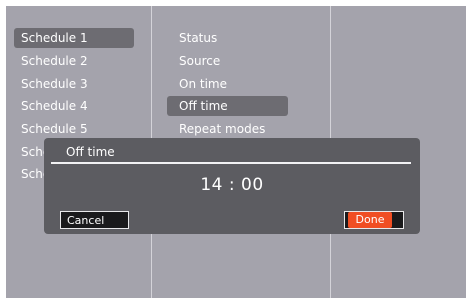  I want to click on schedule-item-2: Schedule 2, so click(74, 61).